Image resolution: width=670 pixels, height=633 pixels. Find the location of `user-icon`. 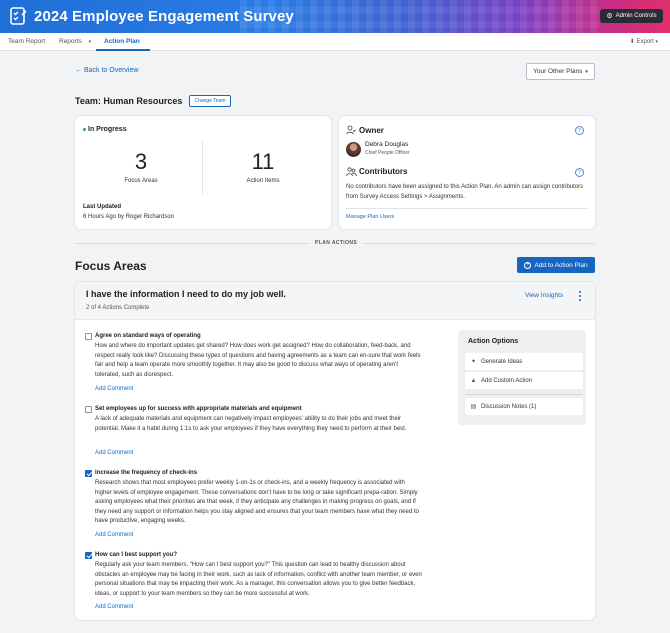

user-icon is located at coordinates (351, 130).